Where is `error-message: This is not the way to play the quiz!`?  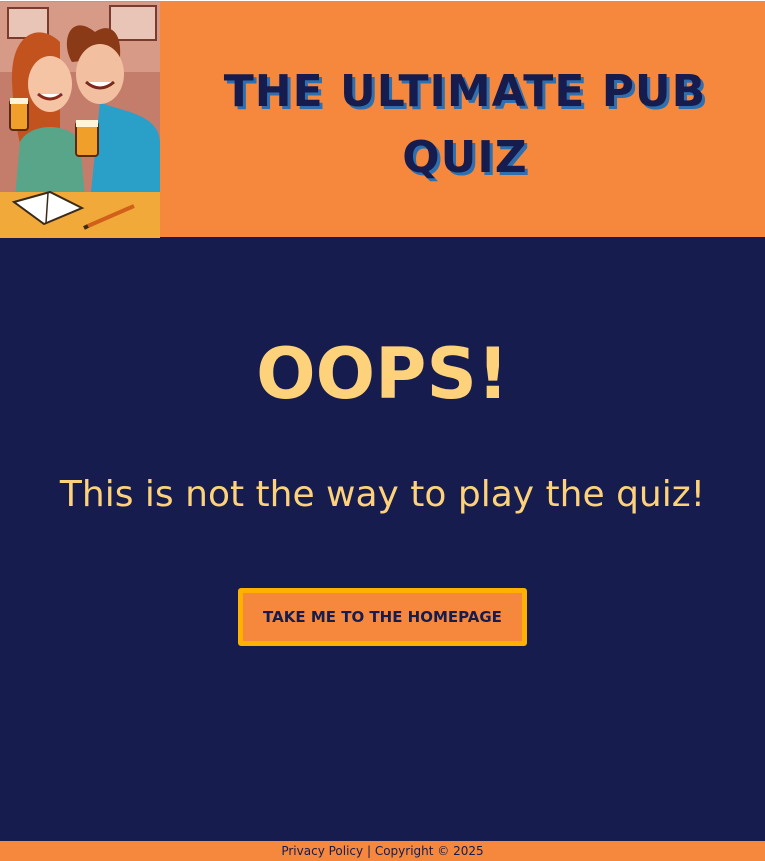
error-message: This is not the way to play the quiz! is located at coordinates (382, 494).